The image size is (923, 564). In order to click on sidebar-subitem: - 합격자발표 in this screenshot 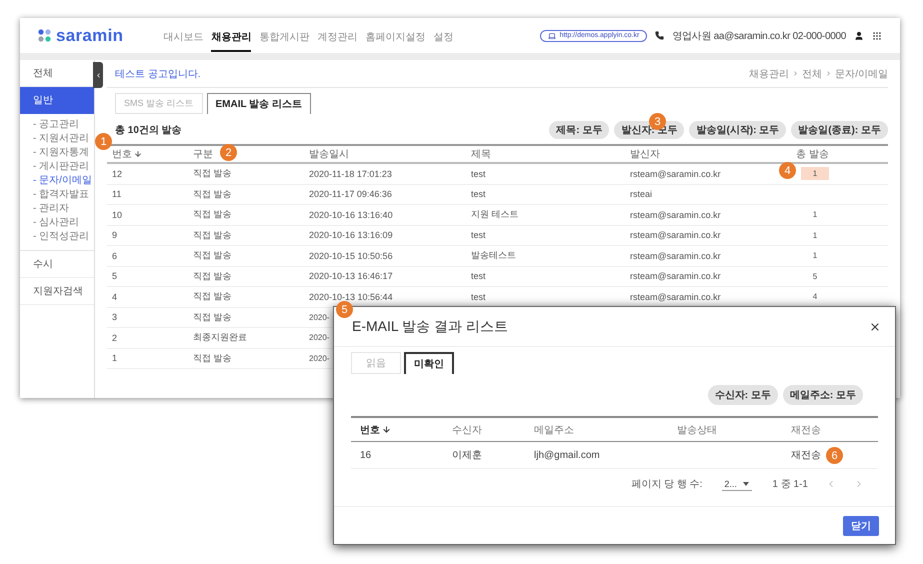, I will do `click(57, 195)`.